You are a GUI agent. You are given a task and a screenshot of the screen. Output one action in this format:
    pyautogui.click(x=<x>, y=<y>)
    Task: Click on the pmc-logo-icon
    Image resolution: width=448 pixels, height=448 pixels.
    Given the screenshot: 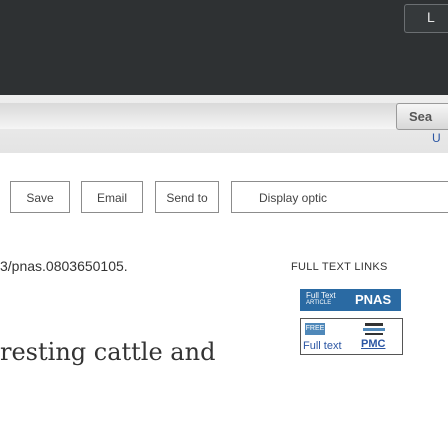 What is the action you would take?
    pyautogui.click(x=374, y=329)
    